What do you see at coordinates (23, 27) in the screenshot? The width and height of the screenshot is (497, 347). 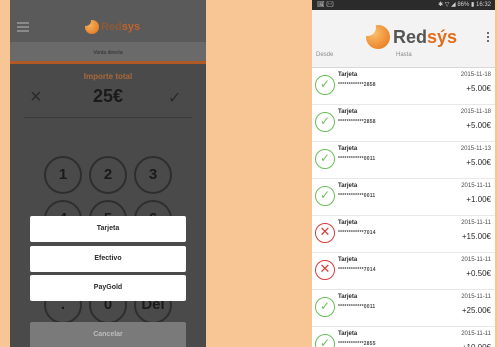 I see `hamburger-menu-icon` at bounding box center [23, 27].